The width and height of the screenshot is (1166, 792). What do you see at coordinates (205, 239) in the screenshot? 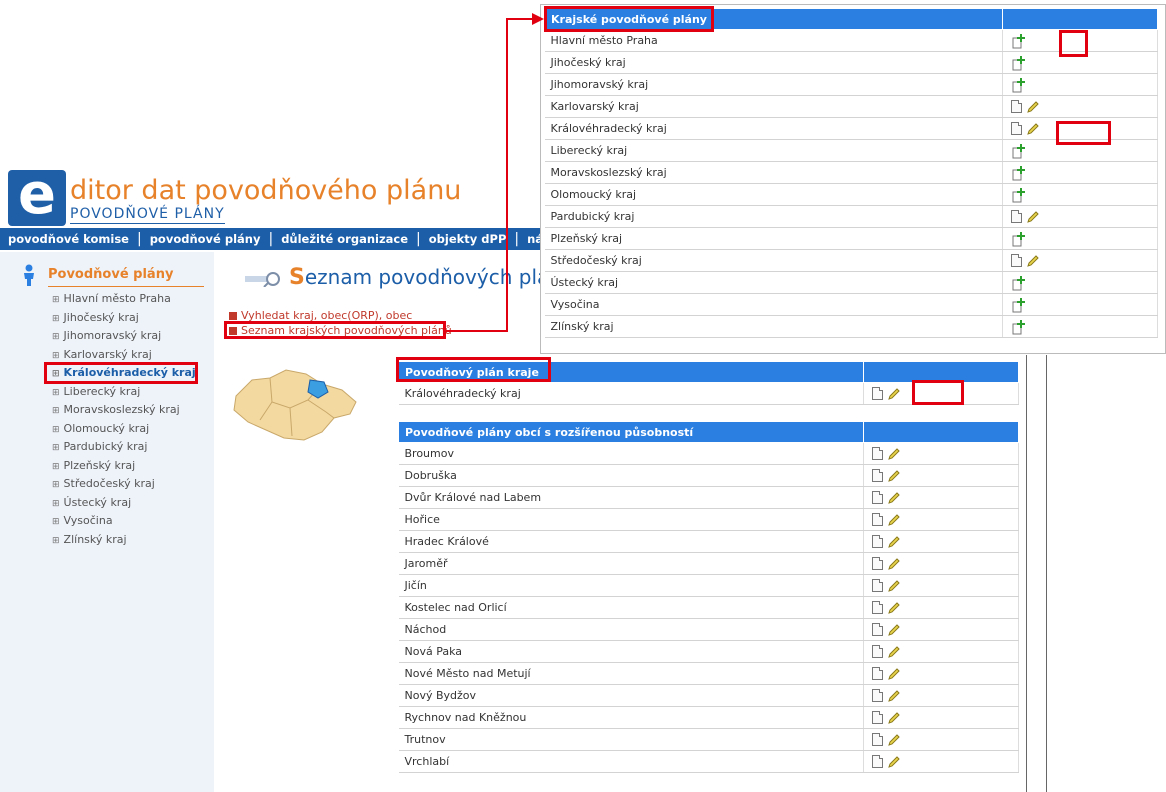
I see `nav-povodnove-plany: povodňové plány` at bounding box center [205, 239].